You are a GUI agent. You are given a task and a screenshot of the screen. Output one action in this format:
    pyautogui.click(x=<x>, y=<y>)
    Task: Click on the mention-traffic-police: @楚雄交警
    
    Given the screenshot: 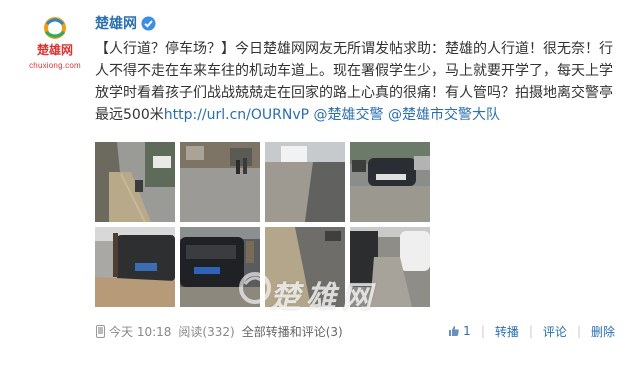 What is the action you would take?
    pyautogui.click(x=349, y=115)
    